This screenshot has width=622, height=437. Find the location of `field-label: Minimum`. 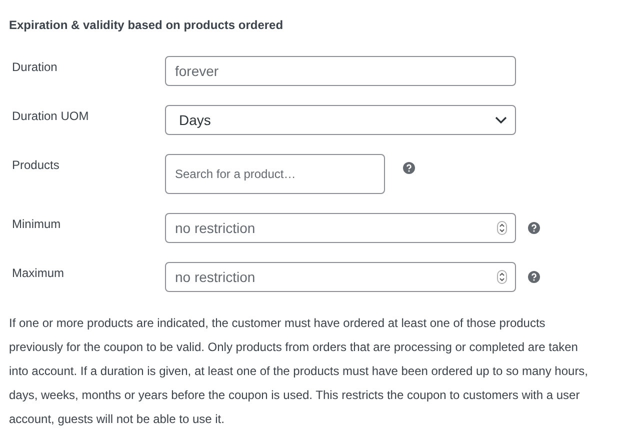

field-label: Minimum is located at coordinates (36, 223).